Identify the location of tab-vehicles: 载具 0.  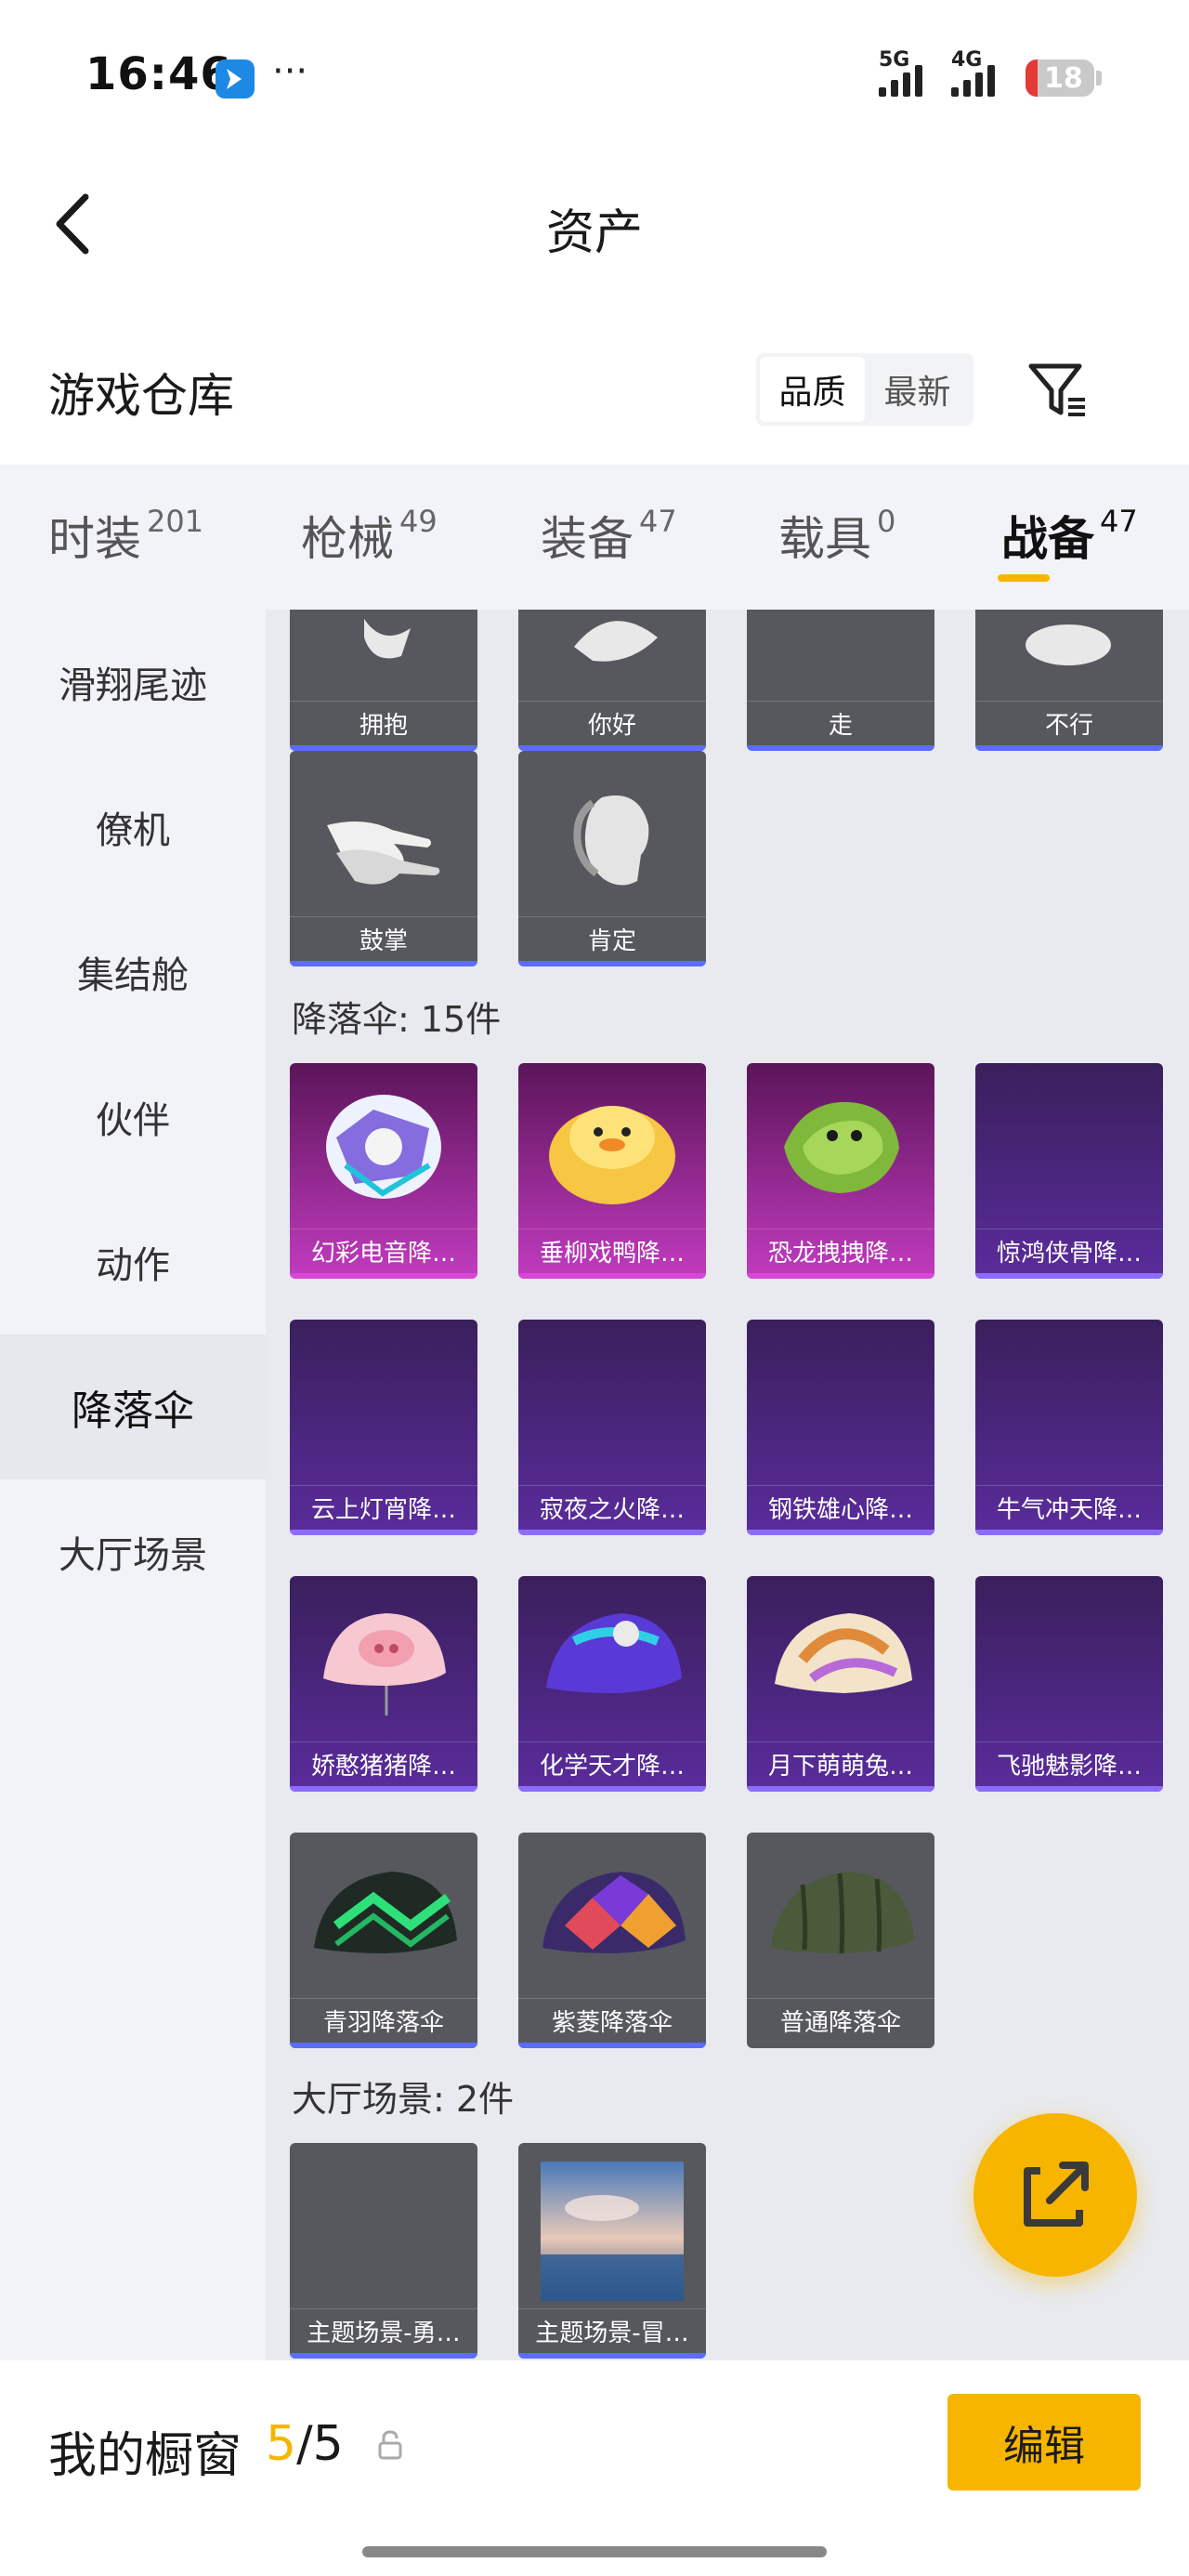
(837, 535).